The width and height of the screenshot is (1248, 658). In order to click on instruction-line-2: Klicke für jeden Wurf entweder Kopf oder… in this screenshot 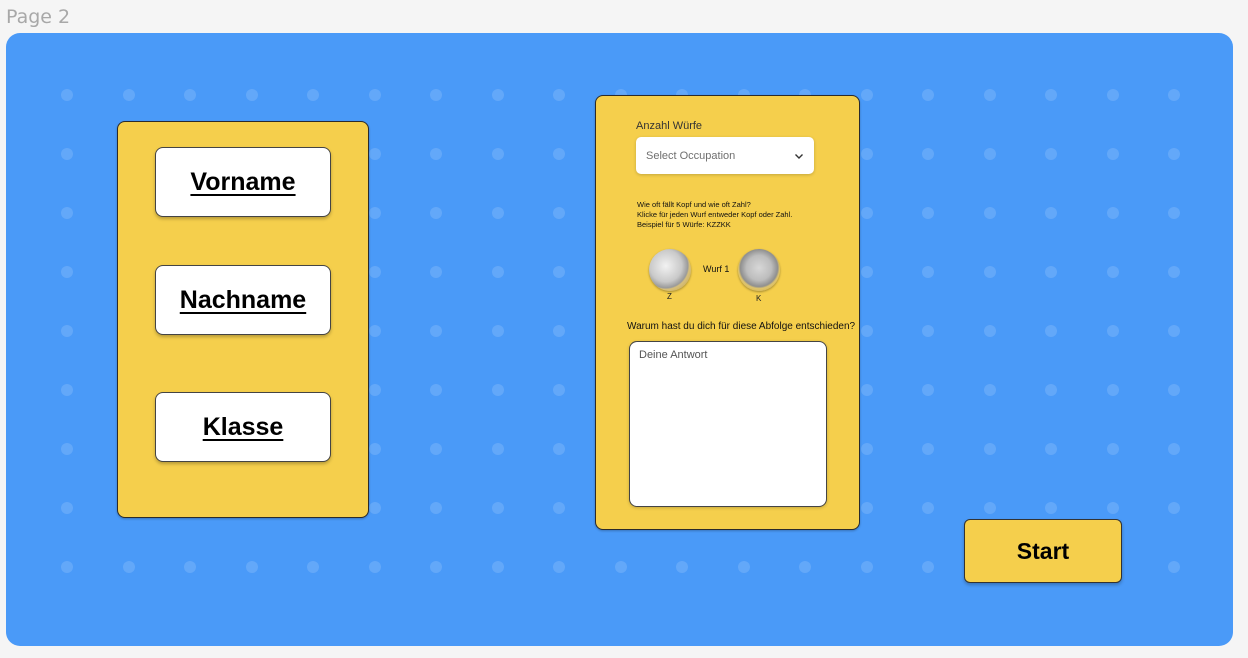, I will do `click(715, 214)`.